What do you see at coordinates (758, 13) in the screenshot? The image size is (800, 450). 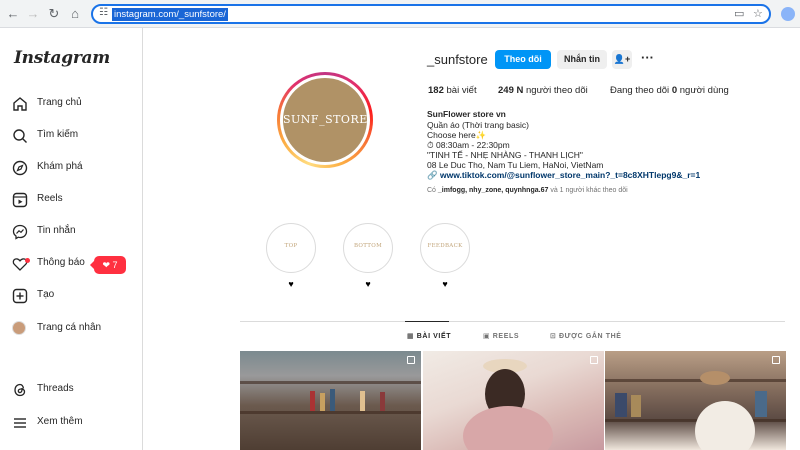 I see `bookmark-star-icon: ☆` at bounding box center [758, 13].